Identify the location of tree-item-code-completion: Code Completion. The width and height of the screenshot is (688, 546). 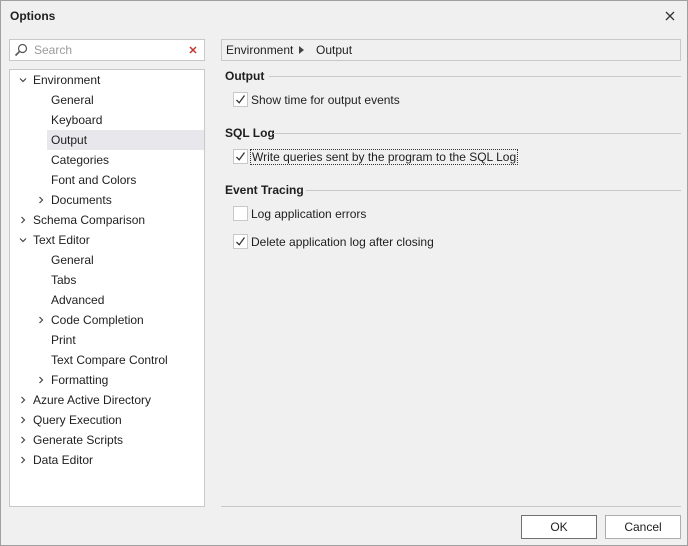
(93, 320).